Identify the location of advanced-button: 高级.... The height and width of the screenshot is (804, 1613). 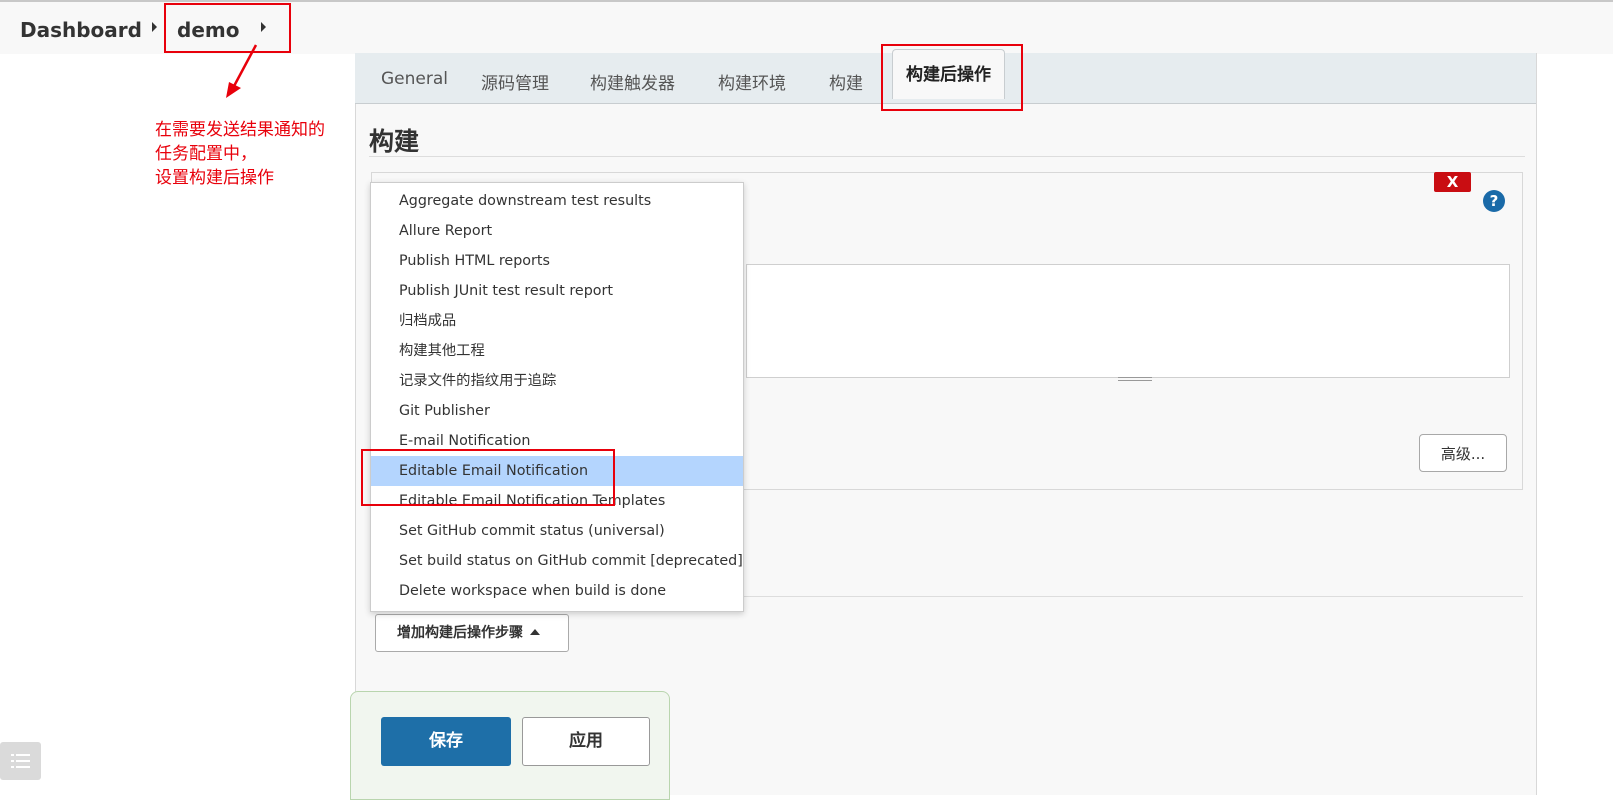
(1463, 453).